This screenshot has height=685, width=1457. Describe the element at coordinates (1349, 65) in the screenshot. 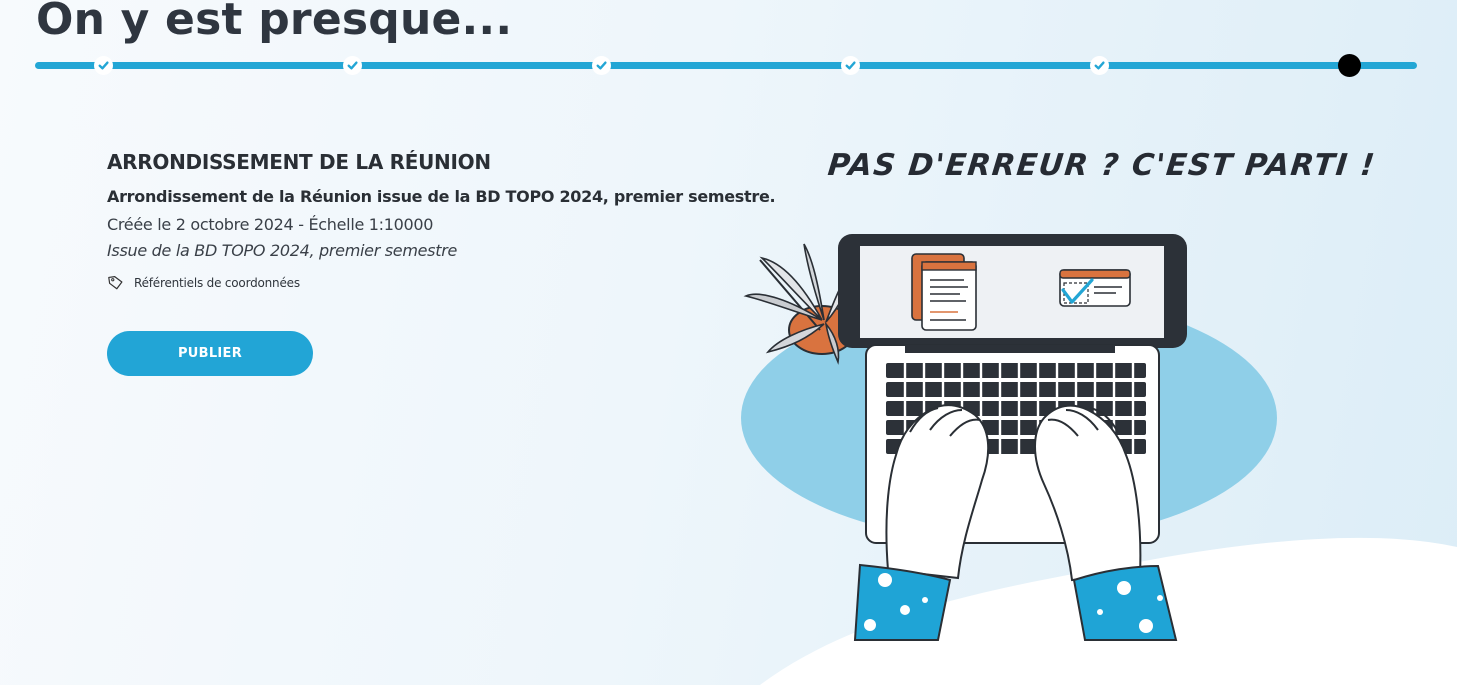

I see `step-6-current` at that location.